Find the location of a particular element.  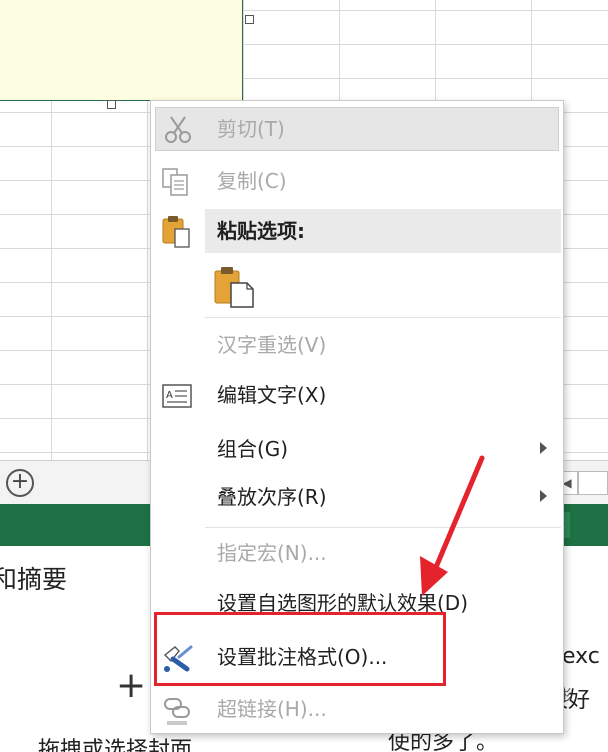

paste-clipboard-icon is located at coordinates (235, 287).